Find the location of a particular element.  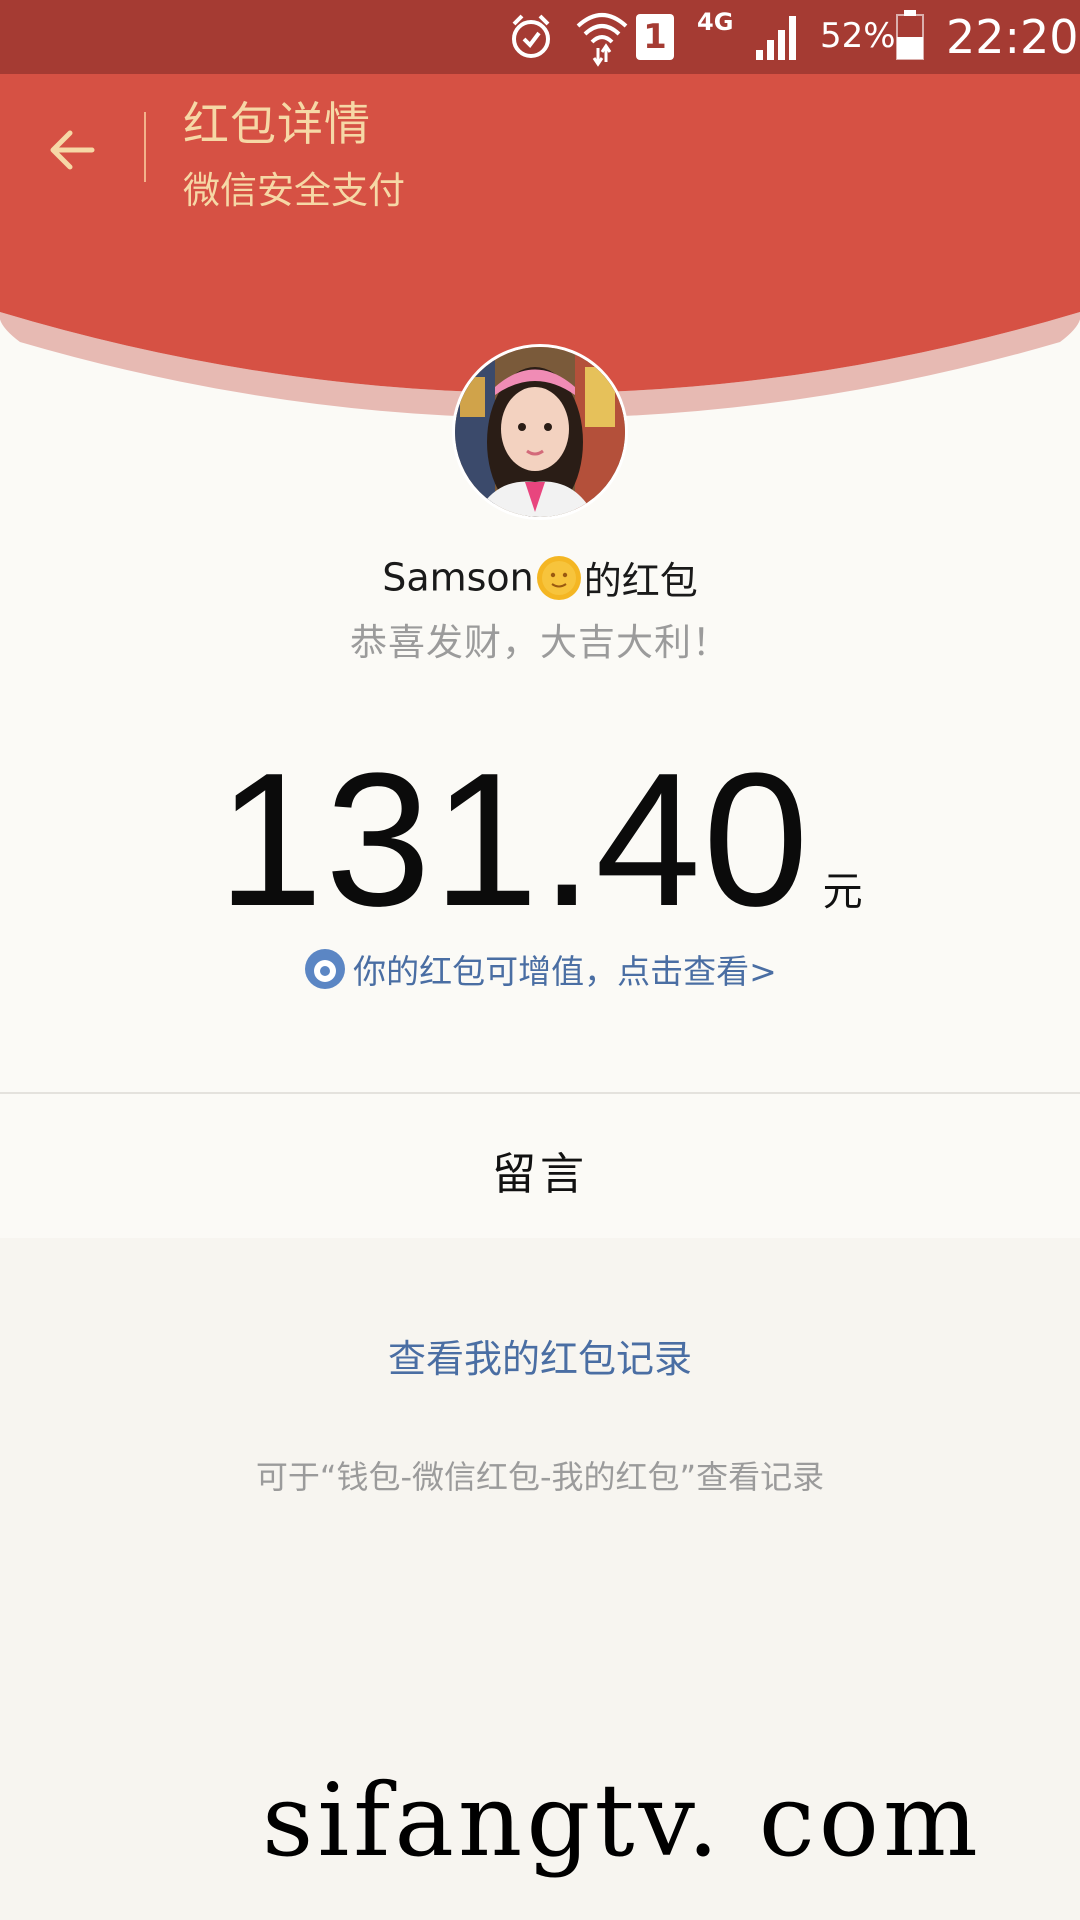

amount-row: 131.40 元 is located at coordinates (540, 840).